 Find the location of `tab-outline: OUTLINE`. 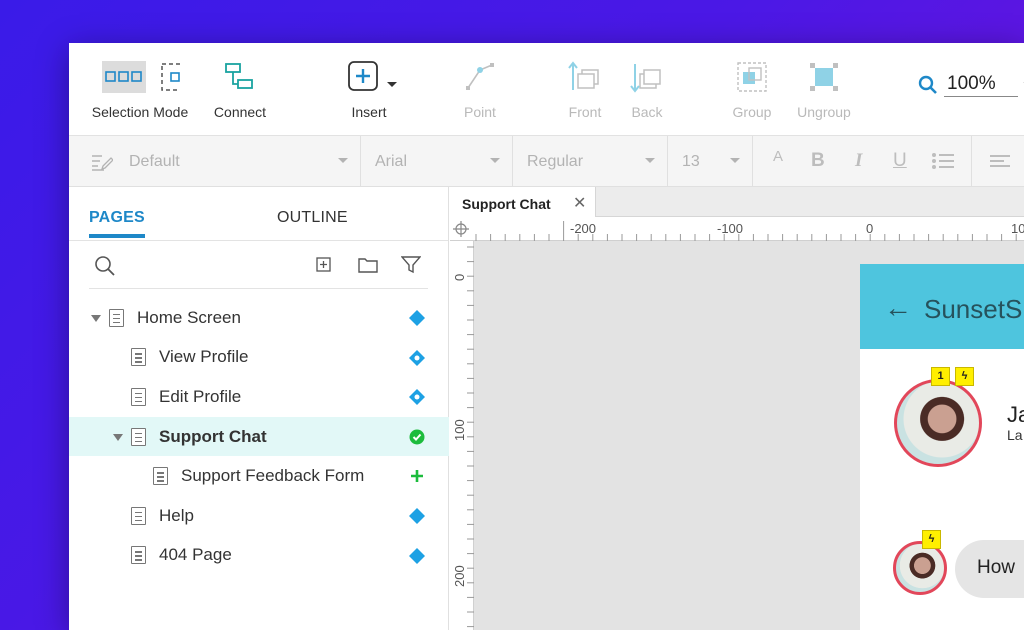

tab-outline: OUTLINE is located at coordinates (312, 218).